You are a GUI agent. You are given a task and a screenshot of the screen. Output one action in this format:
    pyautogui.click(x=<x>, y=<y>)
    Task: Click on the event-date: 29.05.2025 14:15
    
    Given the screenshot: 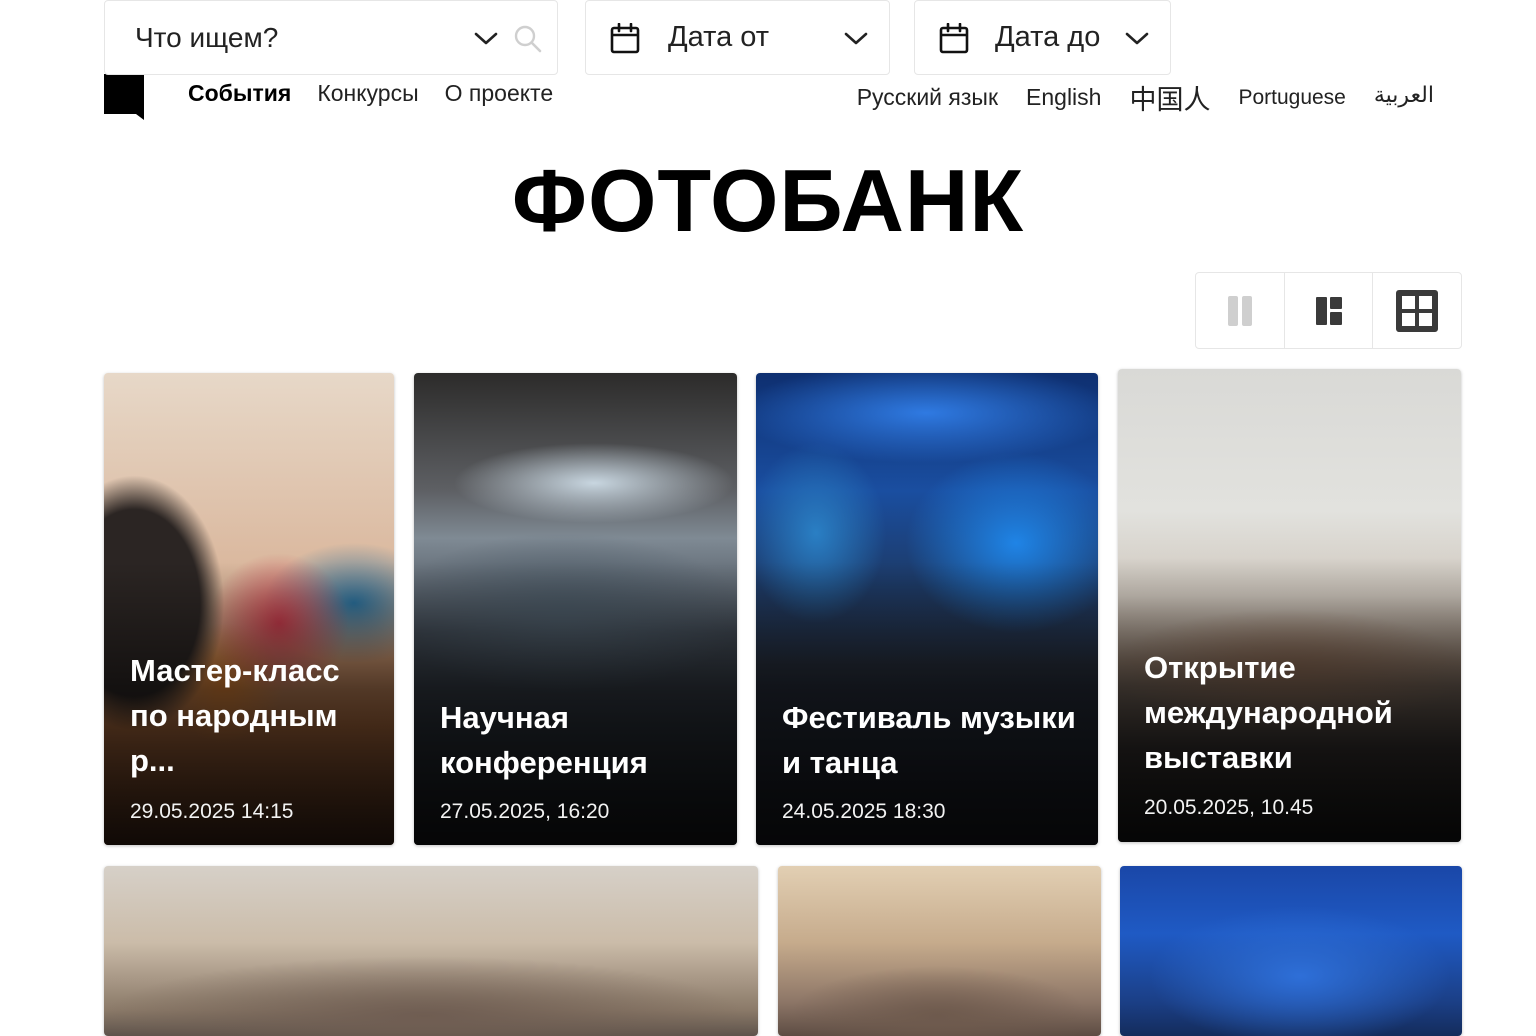 What is the action you would take?
    pyautogui.click(x=212, y=811)
    